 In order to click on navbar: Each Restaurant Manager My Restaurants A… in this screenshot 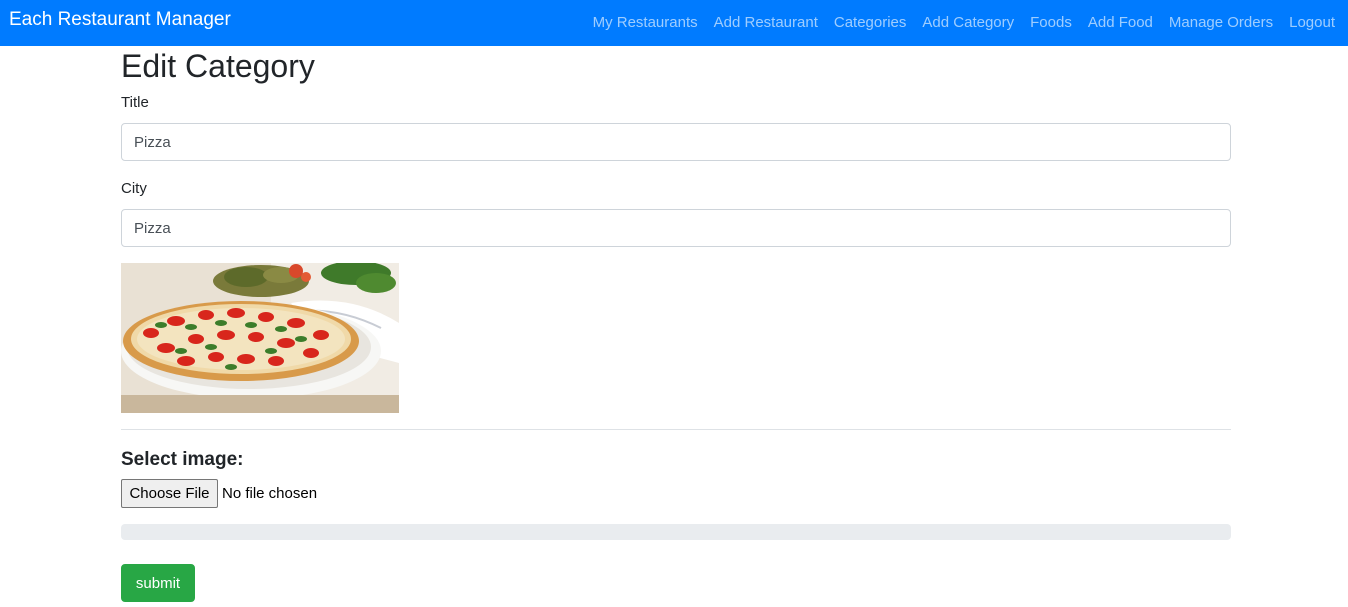, I will do `click(674, 23)`.